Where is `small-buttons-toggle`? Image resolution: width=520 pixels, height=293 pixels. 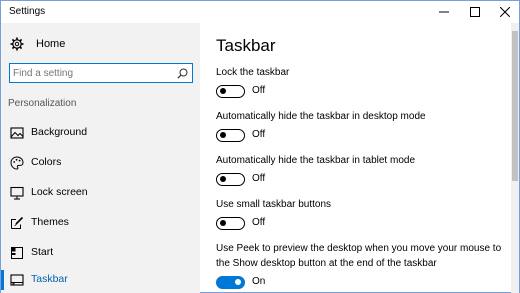 small-buttons-toggle is located at coordinates (230, 223).